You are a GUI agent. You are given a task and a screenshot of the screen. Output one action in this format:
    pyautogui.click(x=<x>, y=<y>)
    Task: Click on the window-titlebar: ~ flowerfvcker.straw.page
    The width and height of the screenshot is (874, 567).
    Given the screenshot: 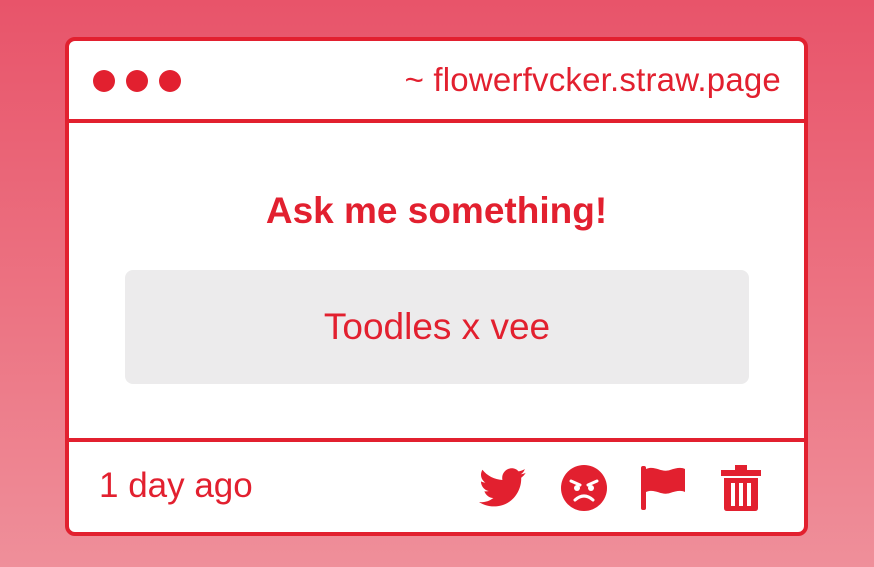 What is the action you would take?
    pyautogui.click(x=436, y=82)
    